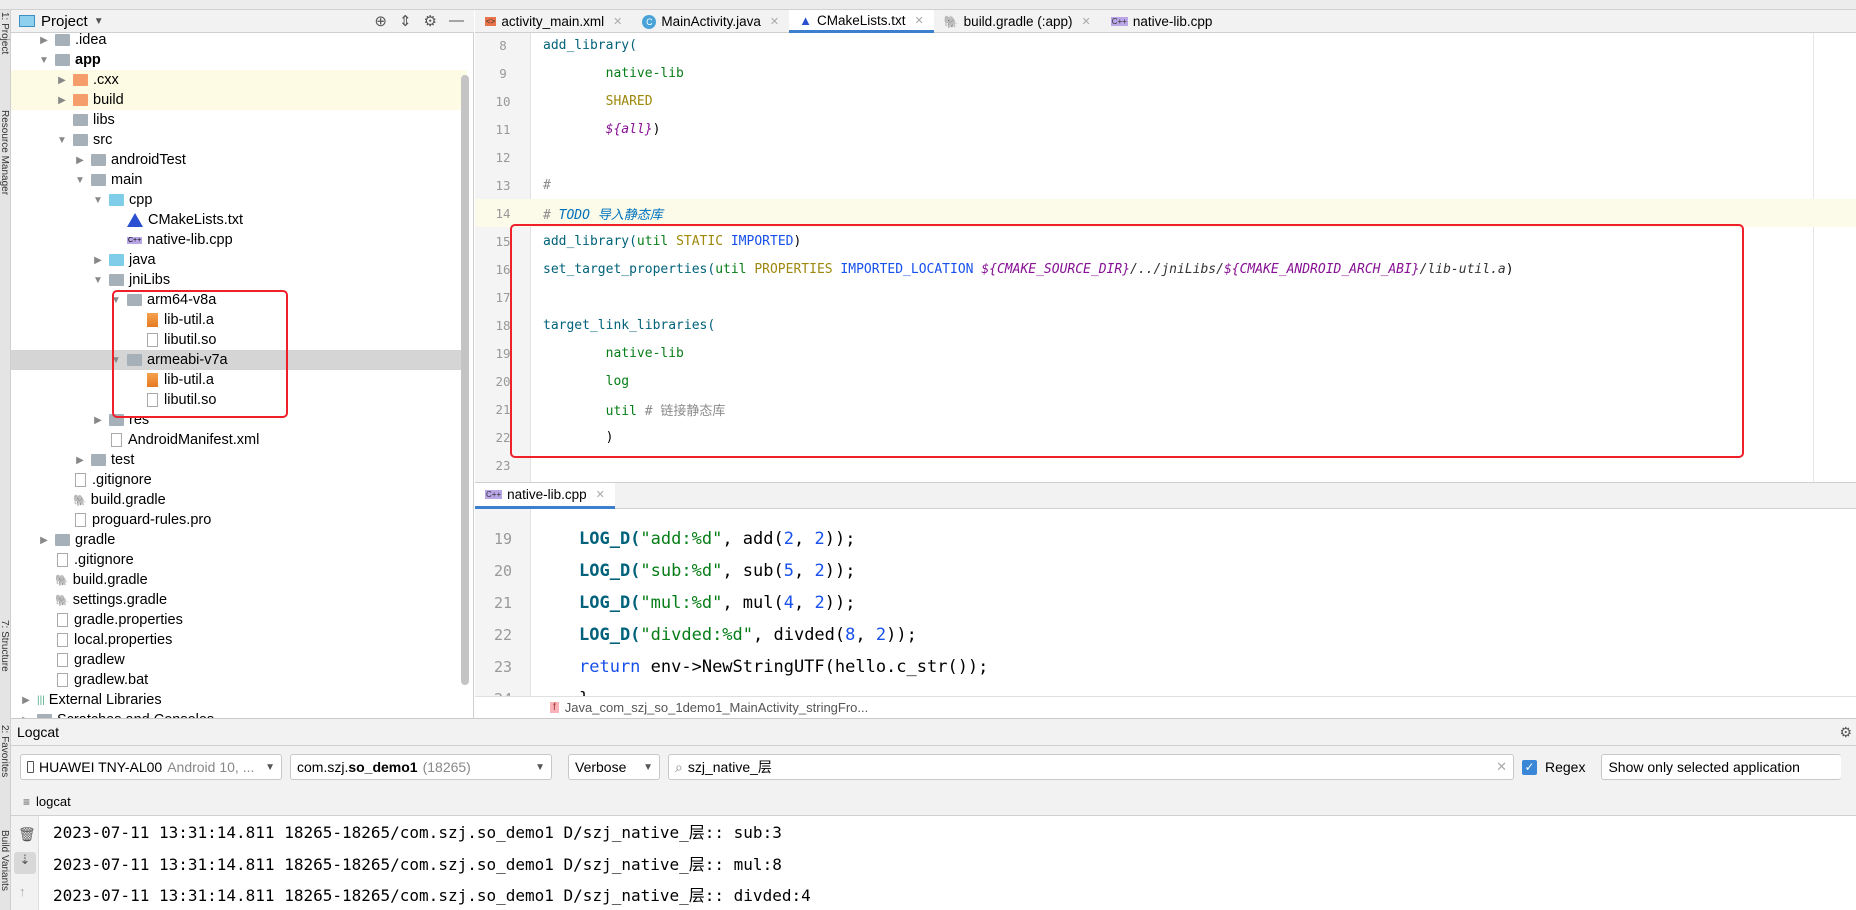 The width and height of the screenshot is (1856, 910). I want to click on locate-icon: ⊕, so click(380, 21).